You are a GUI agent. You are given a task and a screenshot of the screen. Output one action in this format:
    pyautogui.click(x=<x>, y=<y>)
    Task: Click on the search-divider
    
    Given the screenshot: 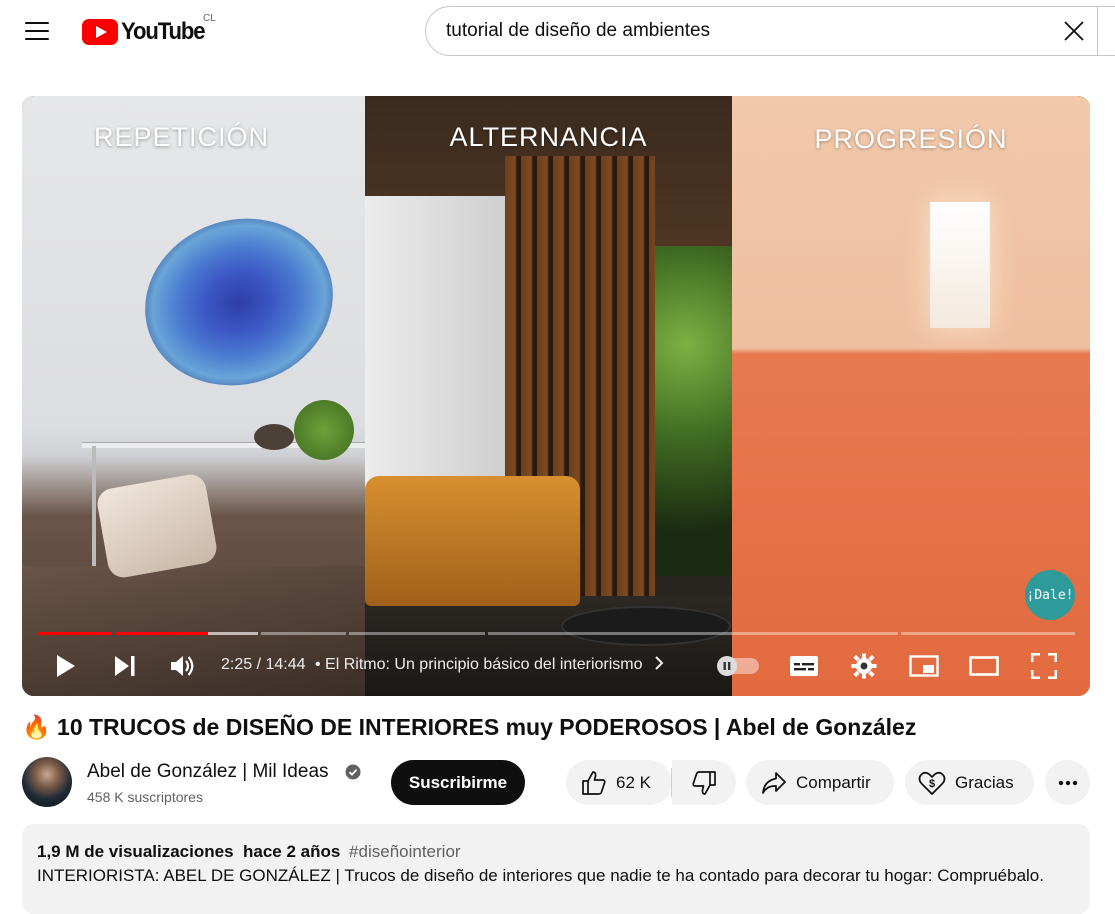 What is the action you would take?
    pyautogui.click(x=1097, y=31)
    